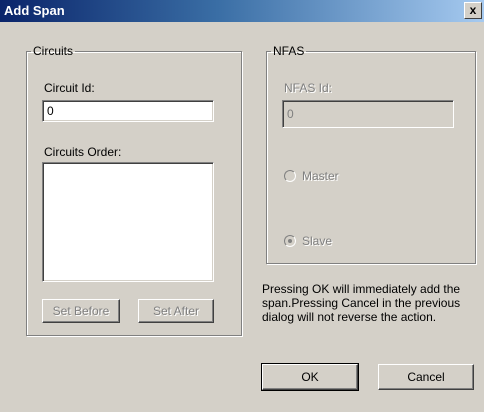 This screenshot has width=484, height=412. I want to click on slave-radio-label: Slave, so click(317, 241).